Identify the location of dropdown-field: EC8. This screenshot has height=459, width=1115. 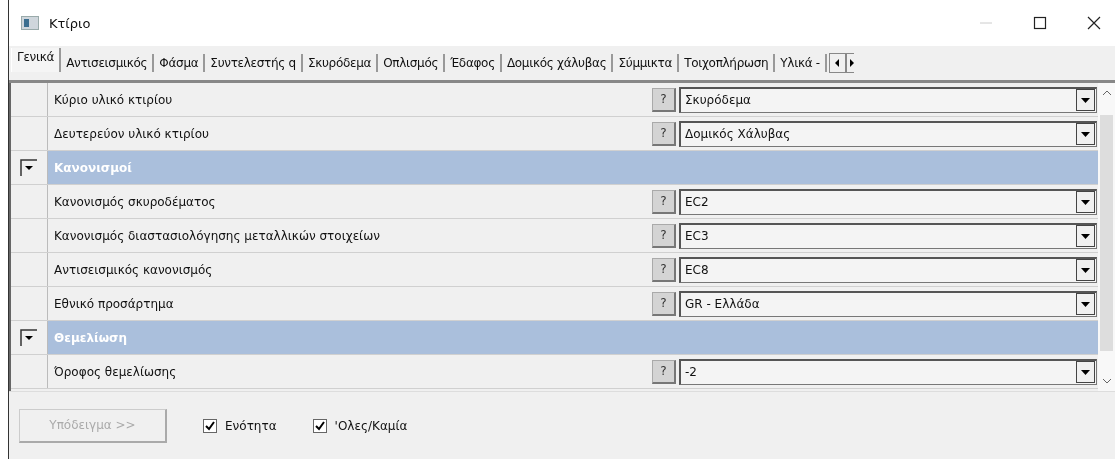
(888, 269).